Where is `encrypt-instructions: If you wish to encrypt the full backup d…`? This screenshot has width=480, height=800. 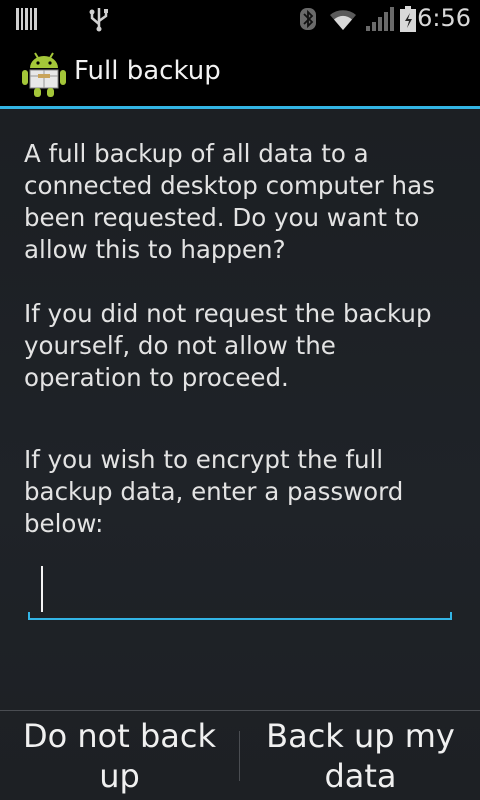
encrypt-instructions: If you wish to encrypt the full backup d… is located at coordinates (214, 491).